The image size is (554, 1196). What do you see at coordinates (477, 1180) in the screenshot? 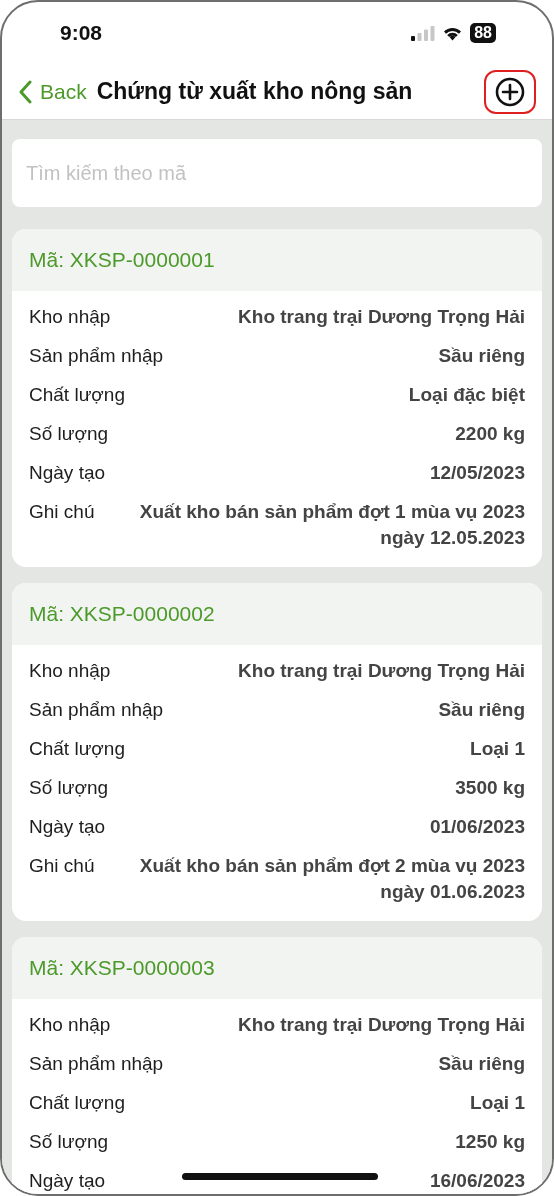
I see `field-value: 16/06/2023` at bounding box center [477, 1180].